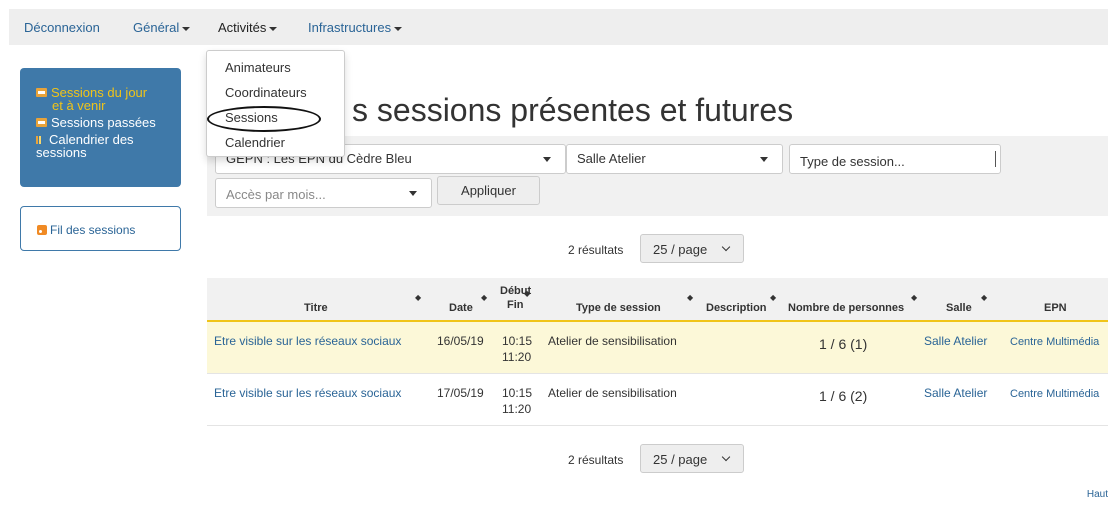  I want to click on menu-item-calendrier: Calendrier, so click(275, 146).